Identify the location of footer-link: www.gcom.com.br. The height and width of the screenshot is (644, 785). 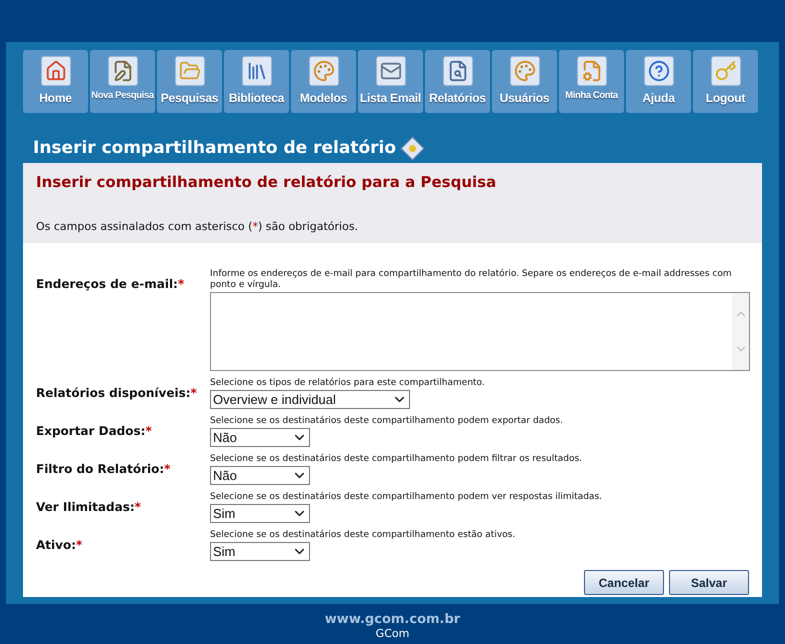
(392, 619).